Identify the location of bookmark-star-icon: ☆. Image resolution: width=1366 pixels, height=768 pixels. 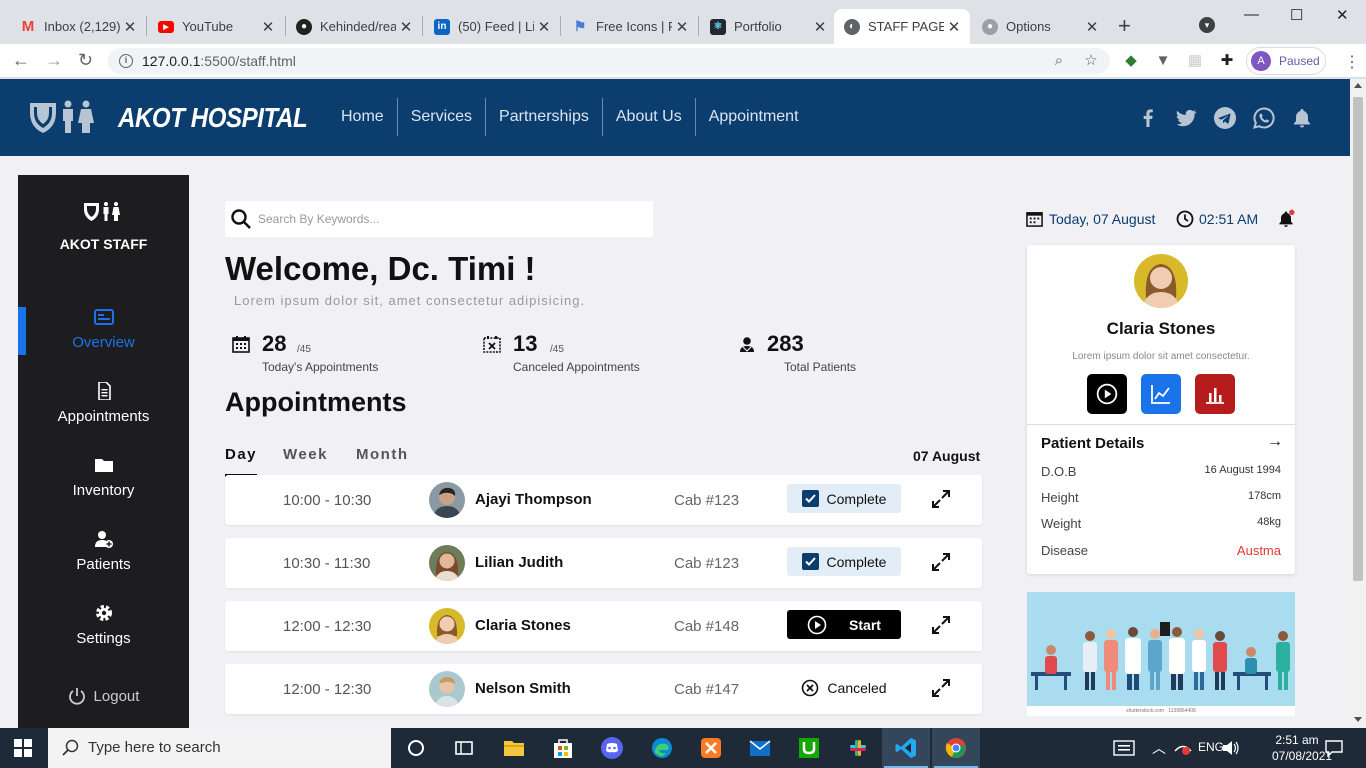
(1091, 61).